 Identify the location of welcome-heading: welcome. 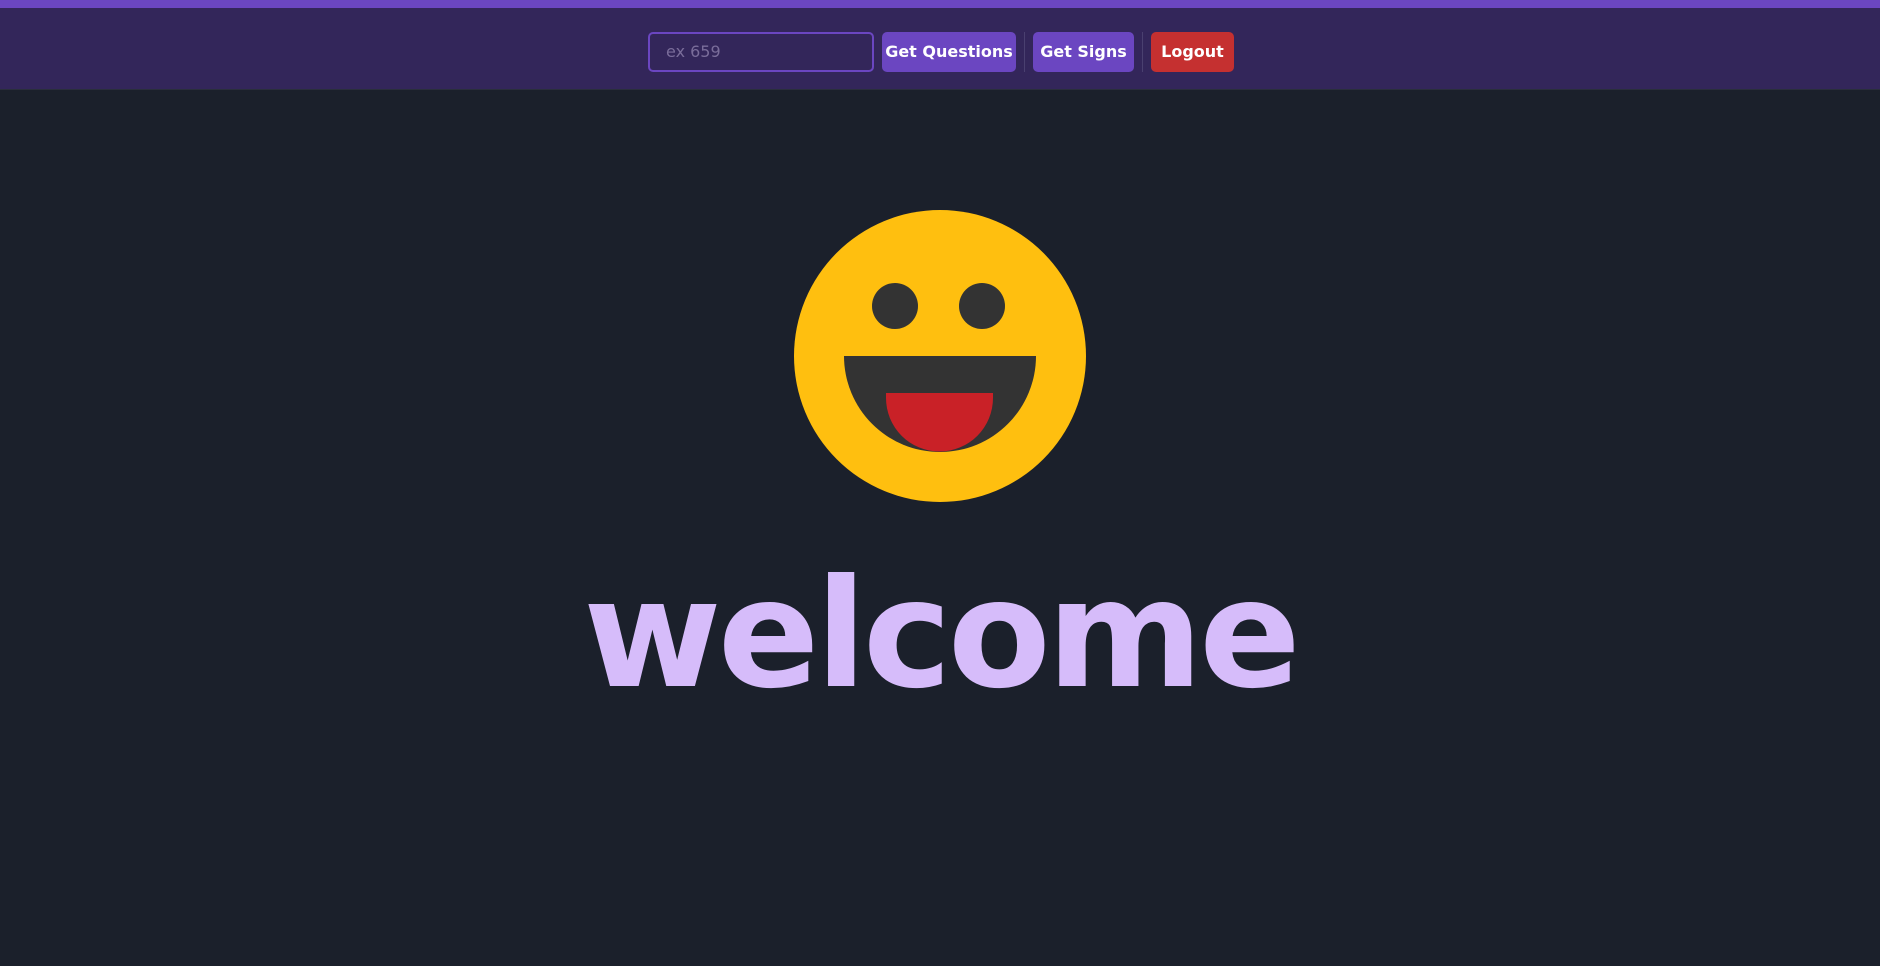
(942, 635).